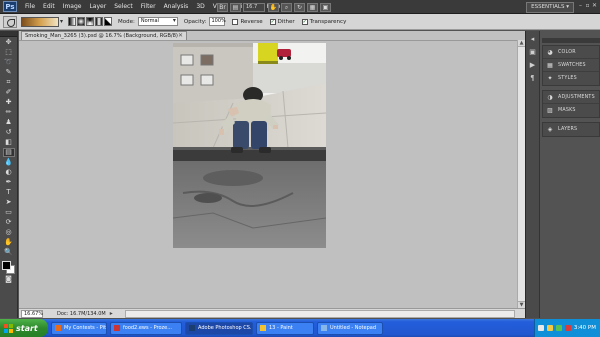 Image resolution: width=600 pixels, height=337 pixels. What do you see at coordinates (299, 7) in the screenshot?
I see `rotate-view-button: ↻` at bounding box center [299, 7].